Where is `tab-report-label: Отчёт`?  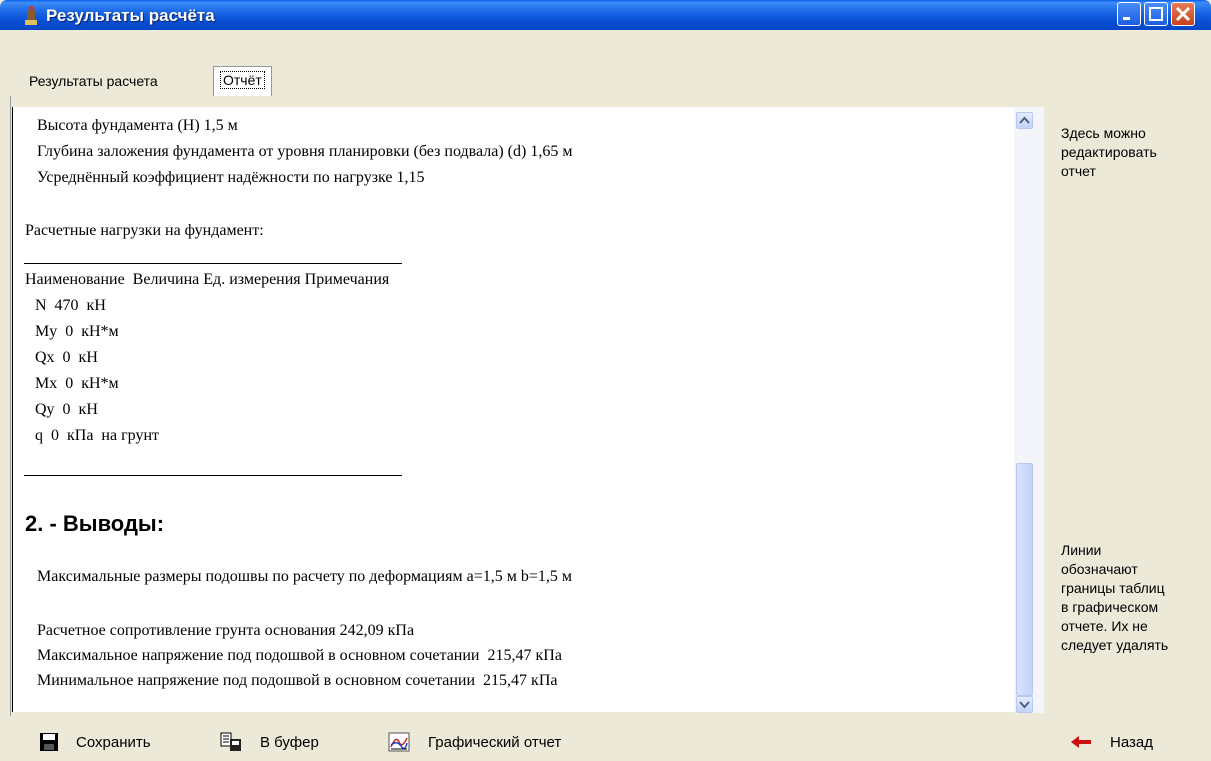 tab-report-label: Отчёт is located at coordinates (242, 80).